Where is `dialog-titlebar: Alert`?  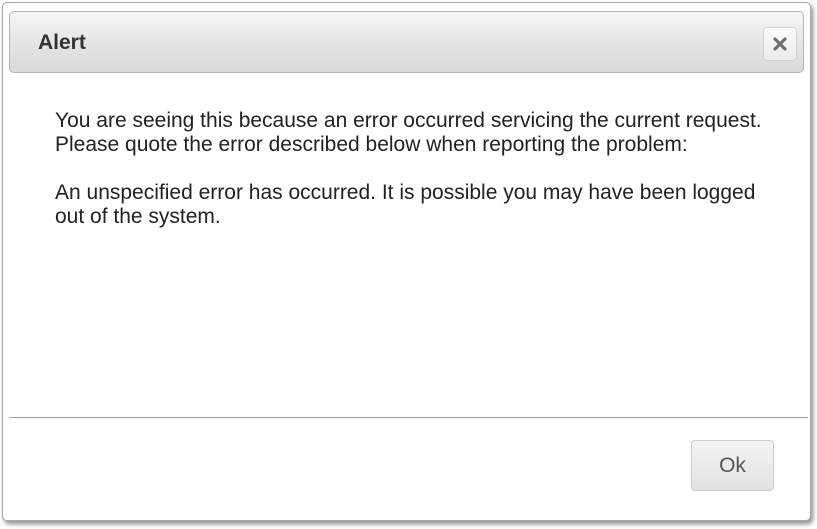 dialog-titlebar: Alert is located at coordinates (406, 42).